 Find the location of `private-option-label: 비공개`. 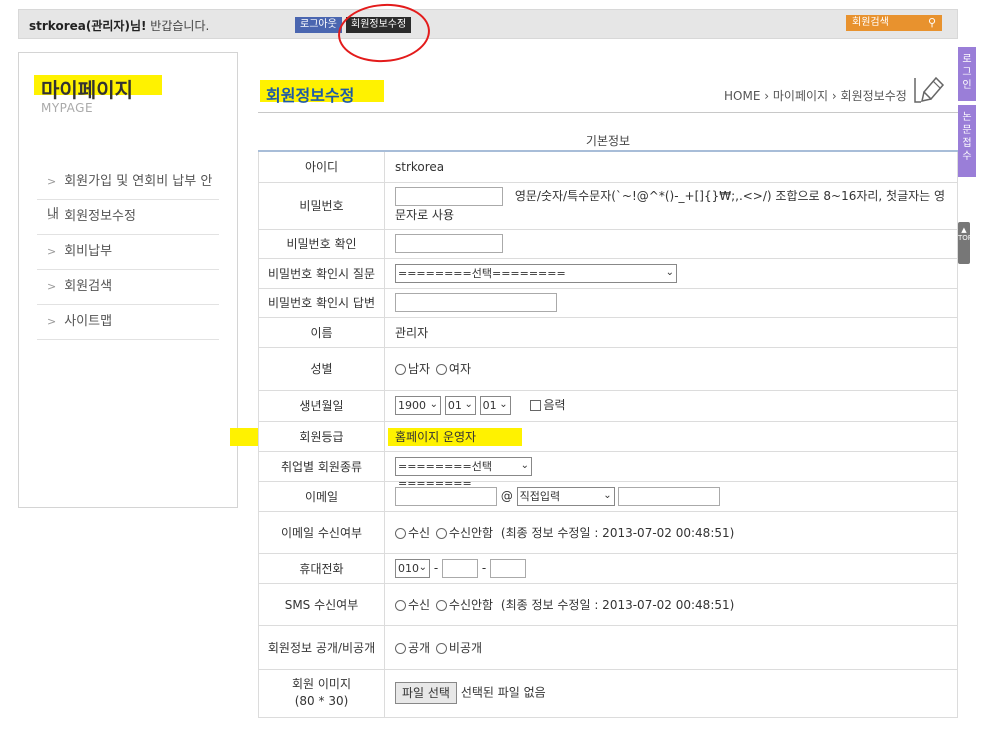

private-option-label: 비공개 is located at coordinates (465, 647).